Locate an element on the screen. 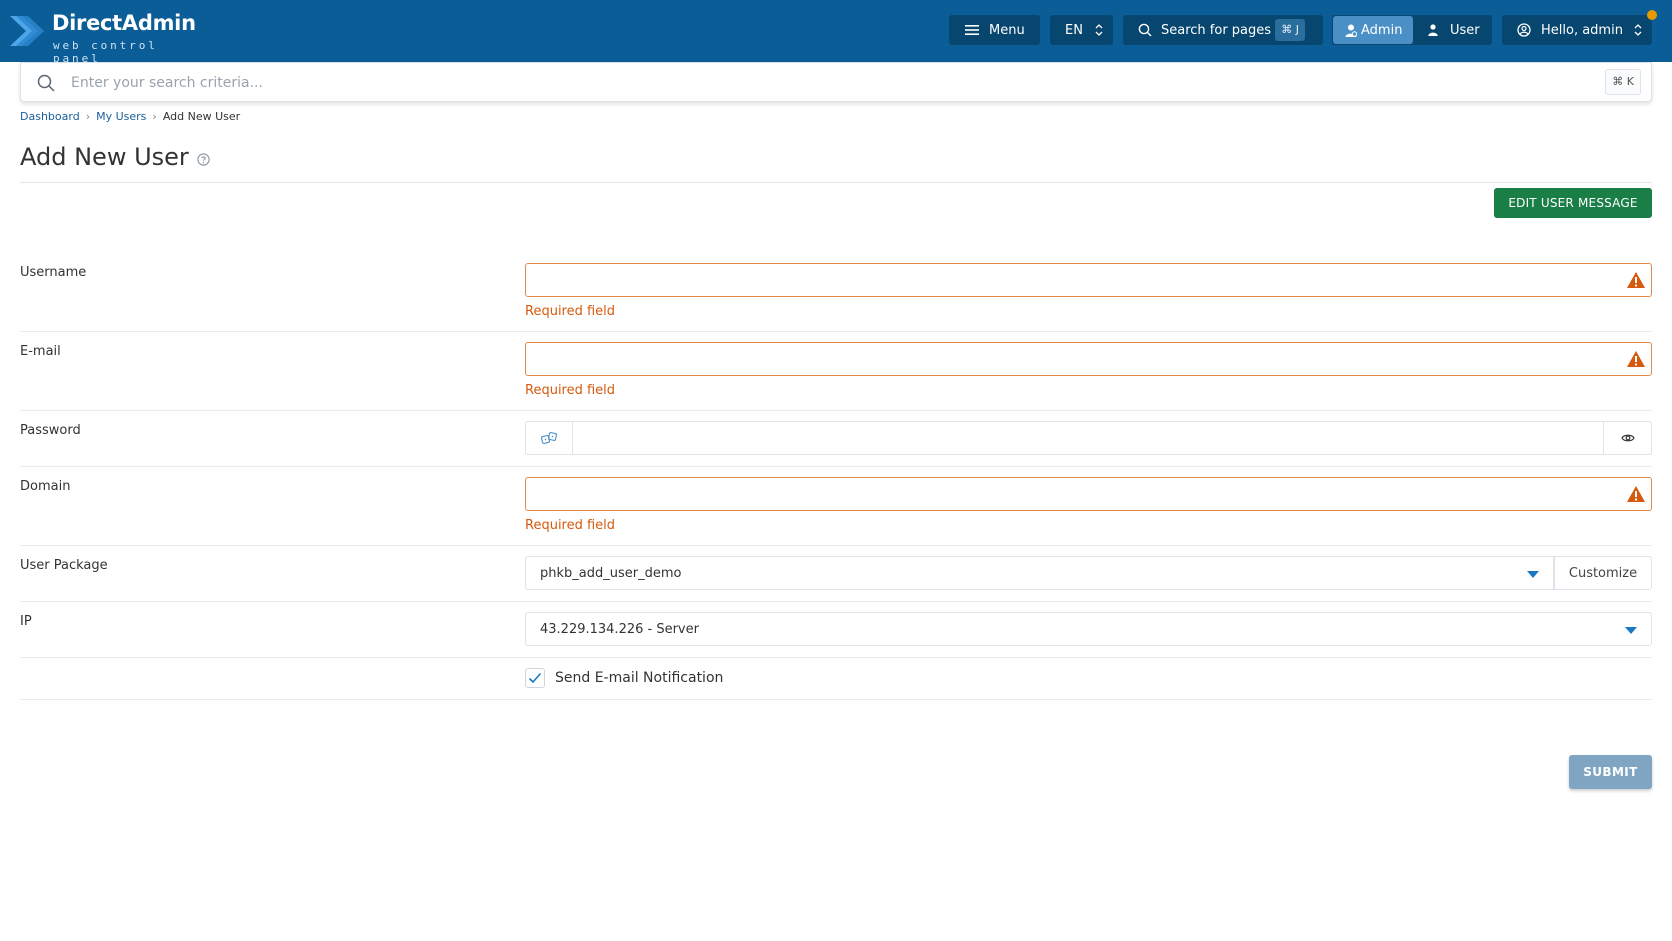 Image resolution: width=1672 pixels, height=941 pixels. toggle-password-visibility-button is located at coordinates (1627, 438).